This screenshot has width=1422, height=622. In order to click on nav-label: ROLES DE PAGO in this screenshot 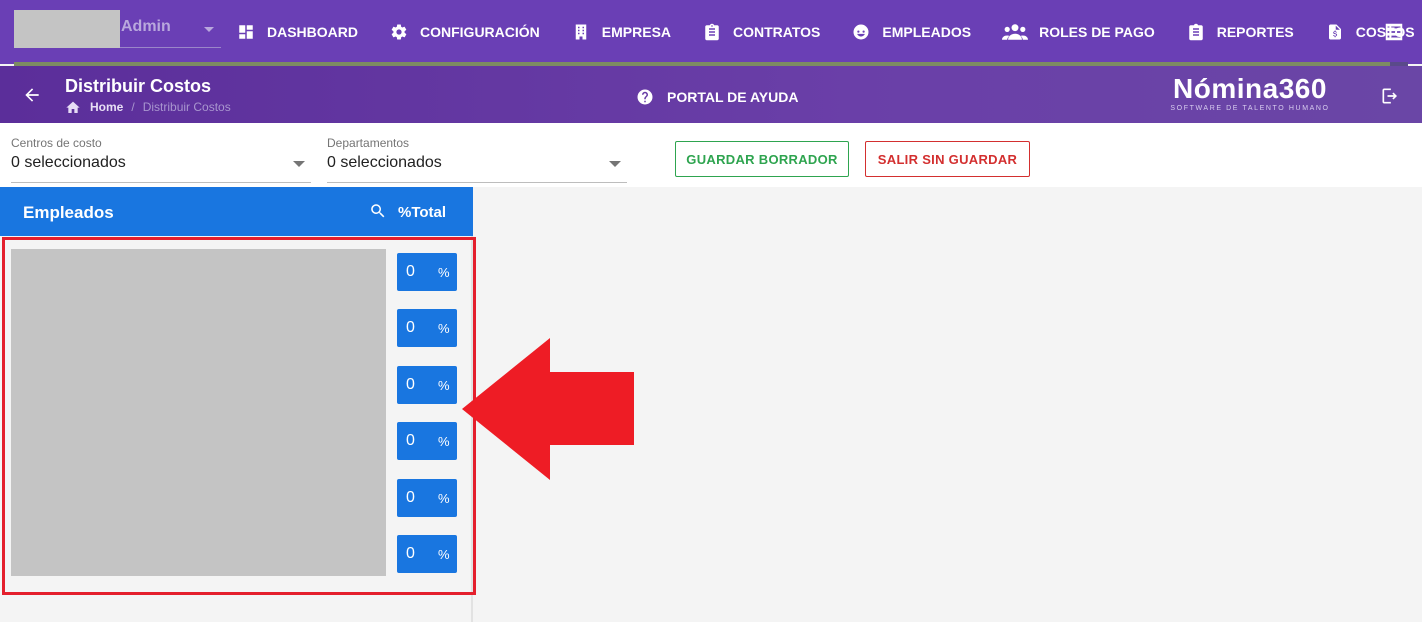, I will do `click(1097, 32)`.